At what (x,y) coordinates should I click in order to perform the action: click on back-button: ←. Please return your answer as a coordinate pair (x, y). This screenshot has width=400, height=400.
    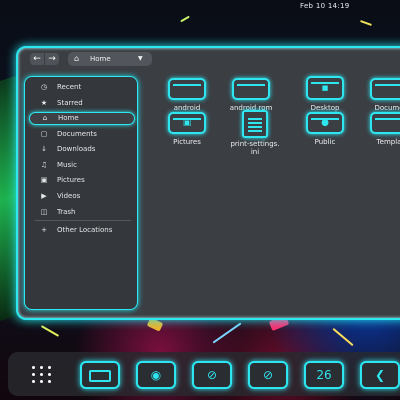
    Looking at the image, I should click on (37, 59).